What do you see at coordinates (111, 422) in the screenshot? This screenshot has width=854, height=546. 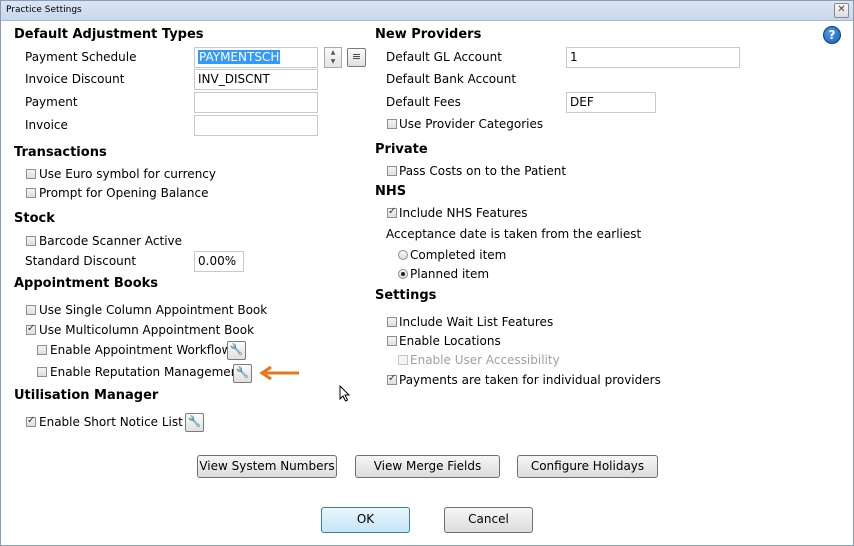 I see `short-notice-label: Enable Short Notice List` at bounding box center [111, 422].